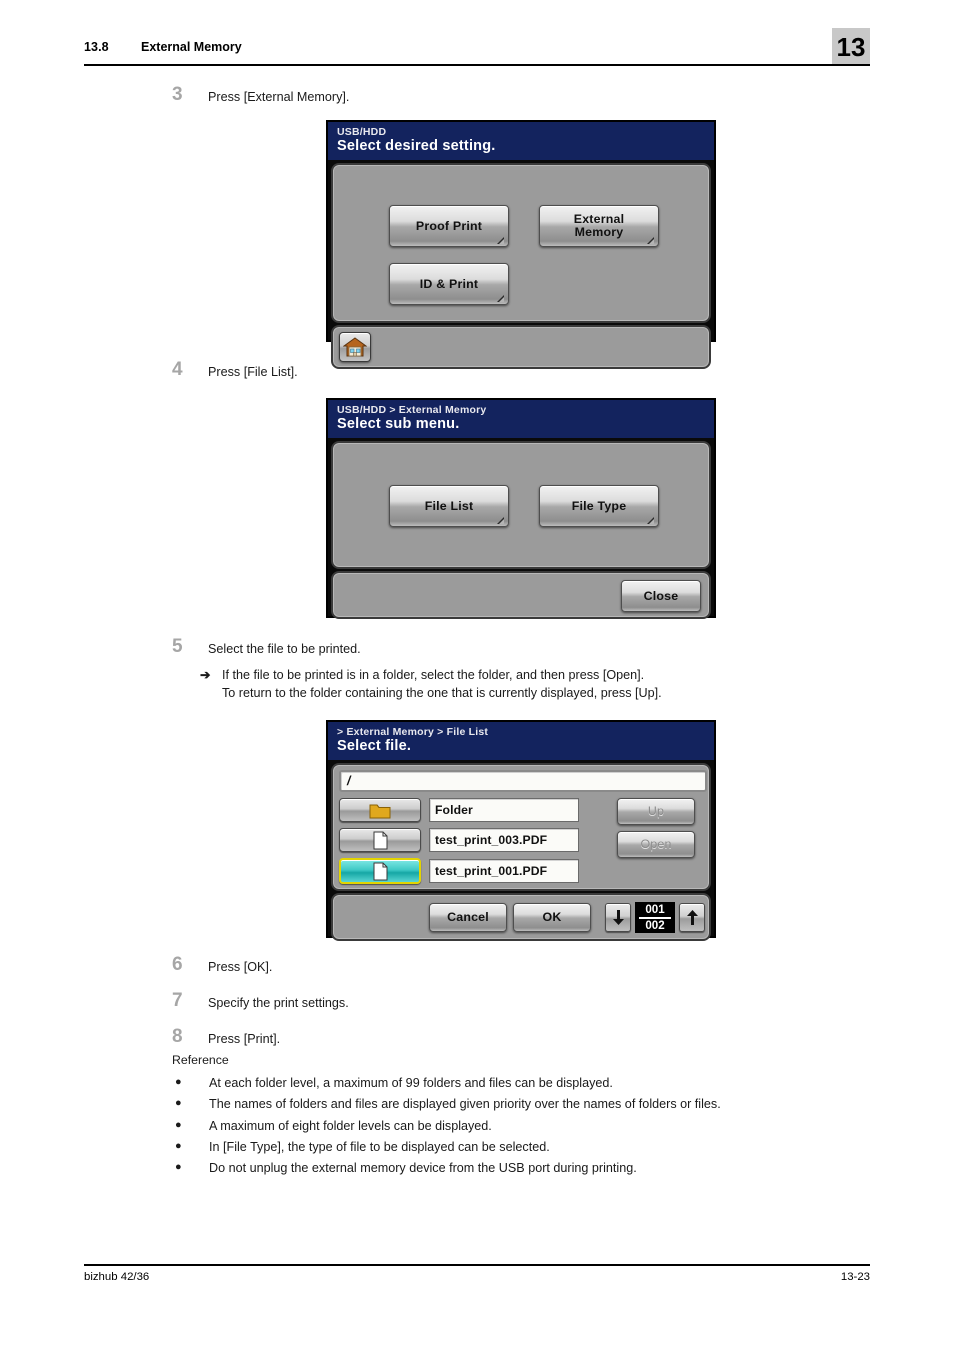  I want to click on folder-icon, so click(380, 811).